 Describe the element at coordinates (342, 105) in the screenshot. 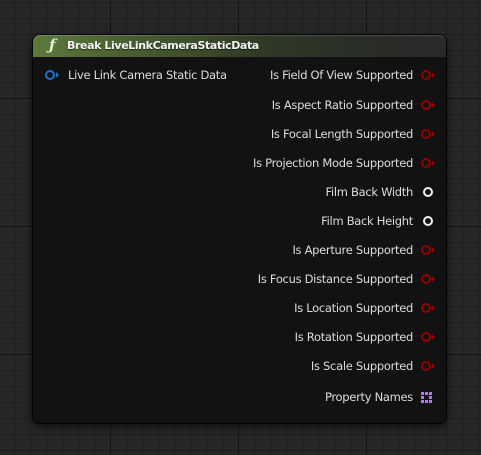

I see `pin-label: Is Aspect Ratio Supported` at that location.